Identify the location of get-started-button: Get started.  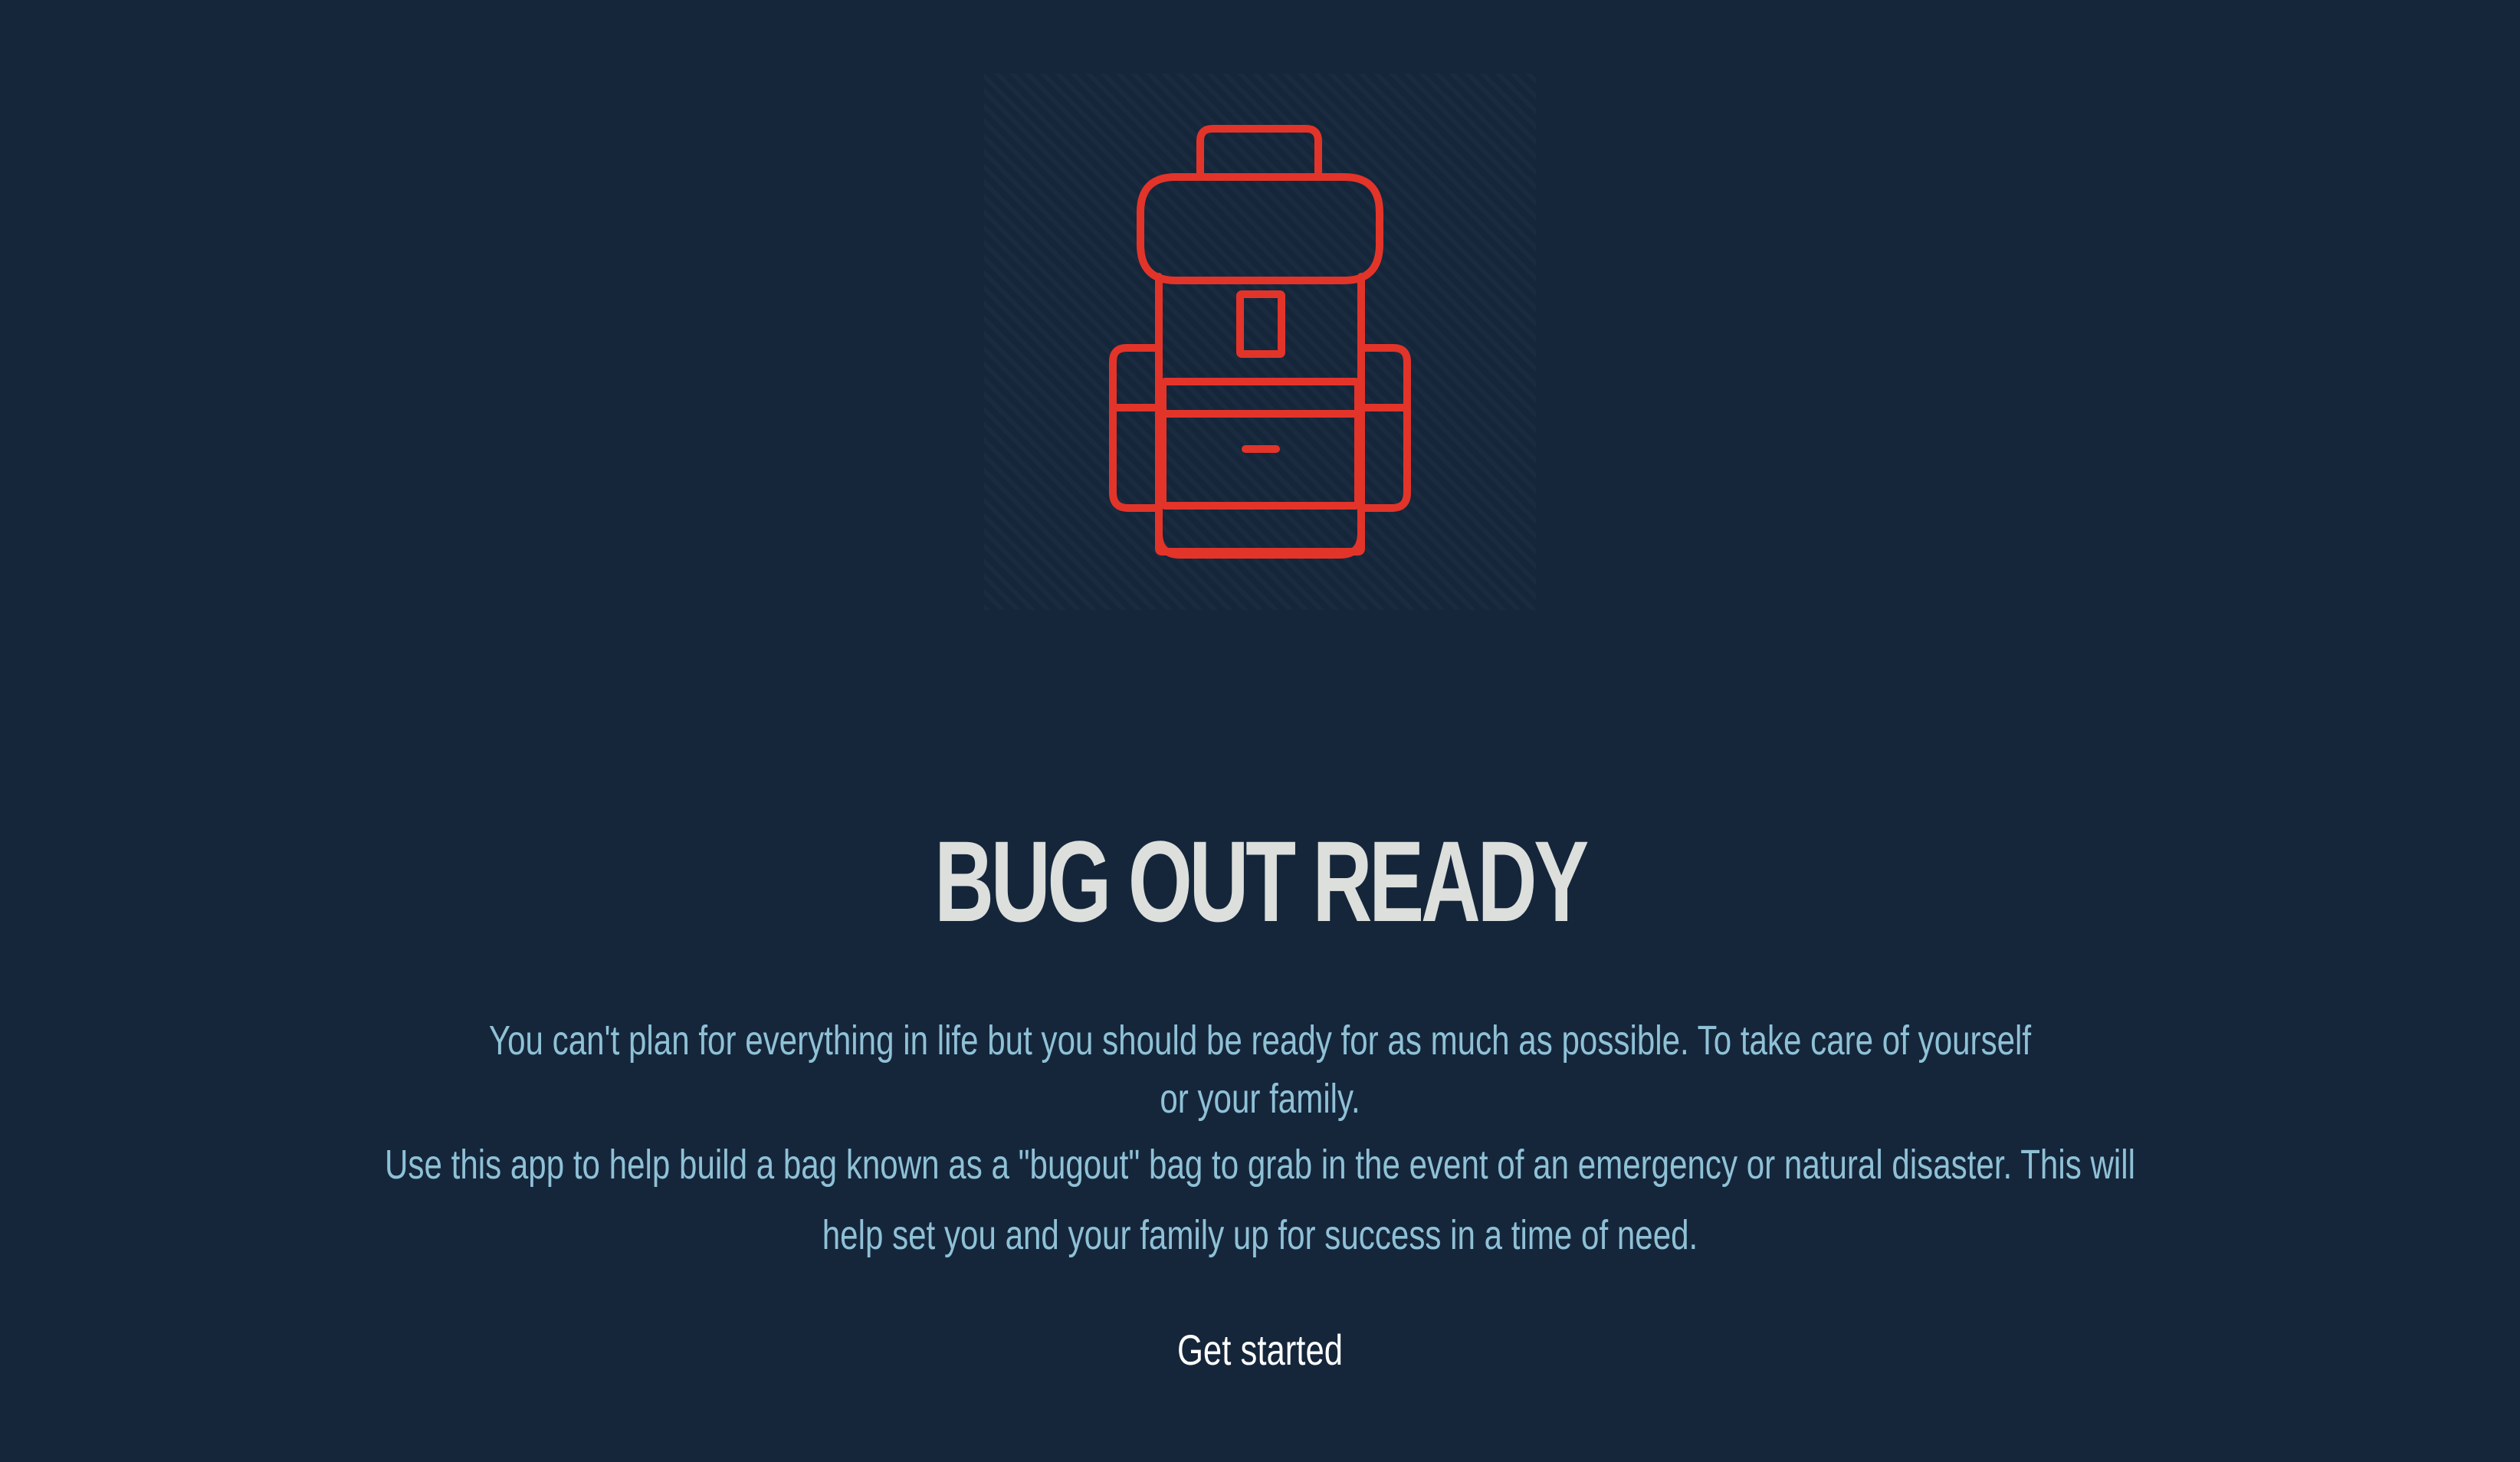
(1260, 1350).